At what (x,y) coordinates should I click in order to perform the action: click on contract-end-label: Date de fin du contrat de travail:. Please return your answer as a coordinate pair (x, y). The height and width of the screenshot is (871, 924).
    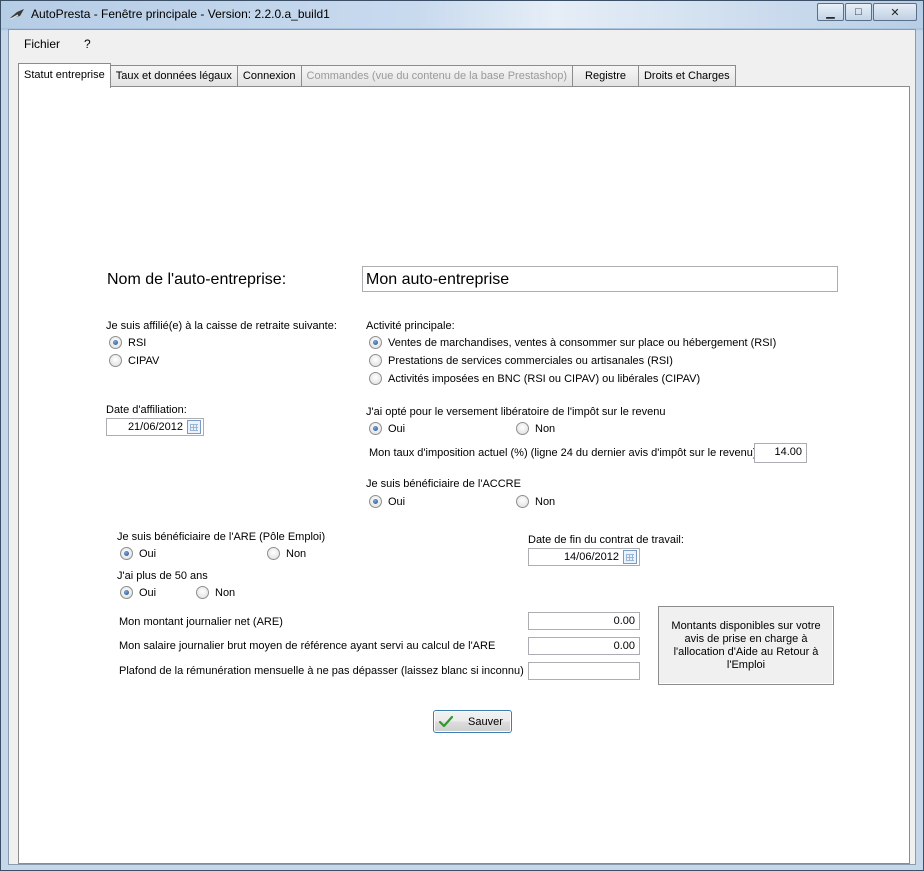
    Looking at the image, I should click on (606, 540).